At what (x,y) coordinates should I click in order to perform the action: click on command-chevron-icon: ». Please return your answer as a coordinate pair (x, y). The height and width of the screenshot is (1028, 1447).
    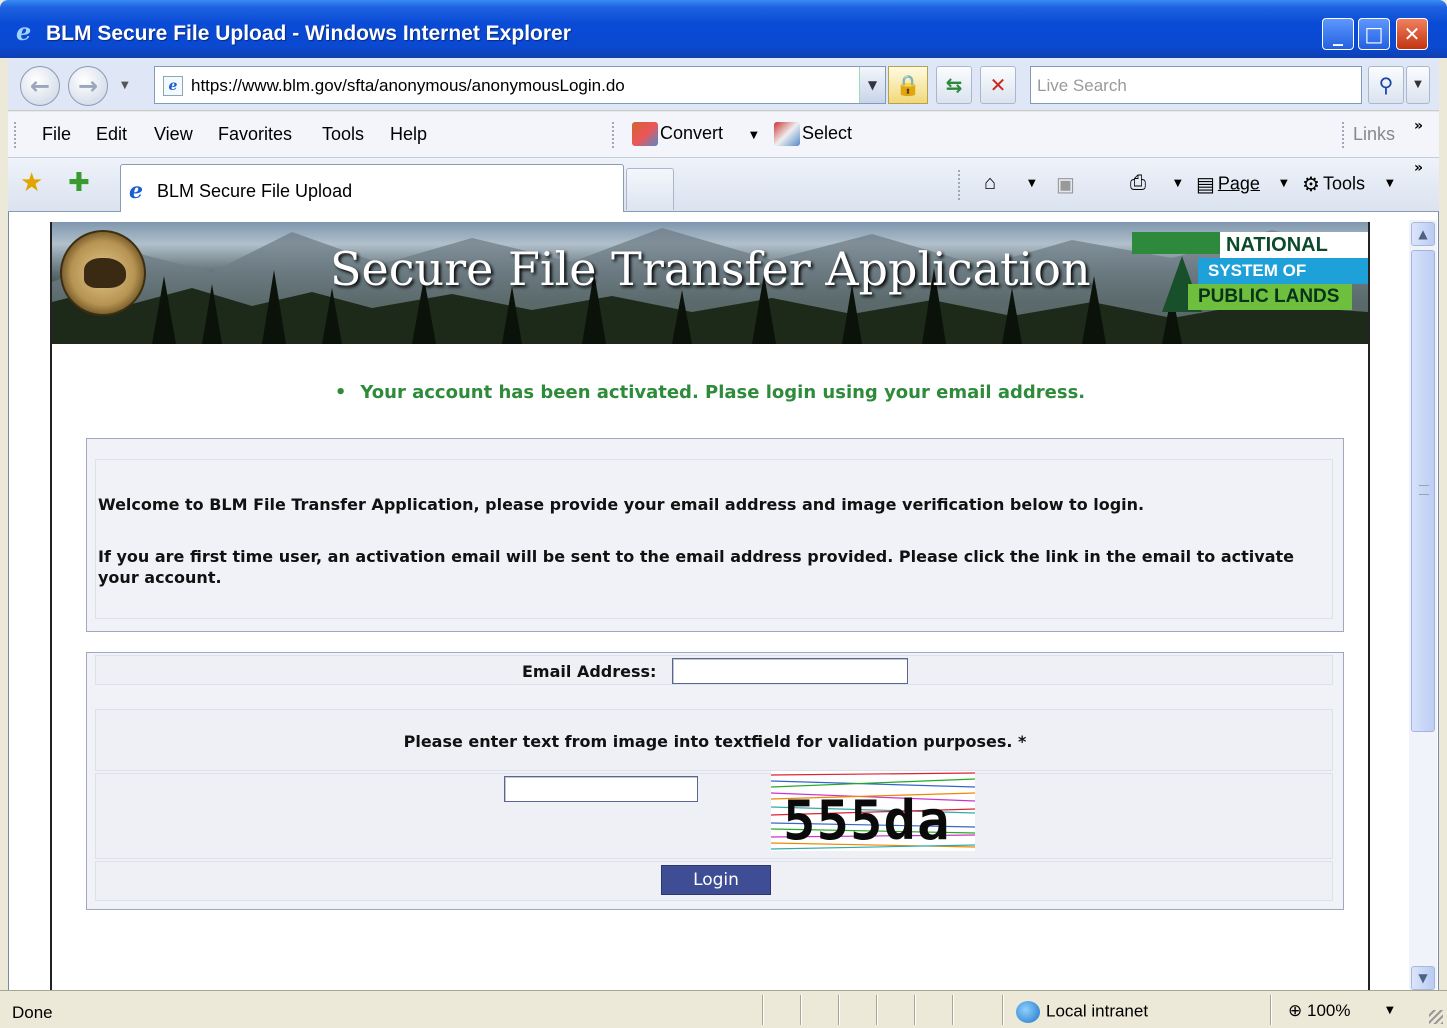
    Looking at the image, I should click on (1418, 168).